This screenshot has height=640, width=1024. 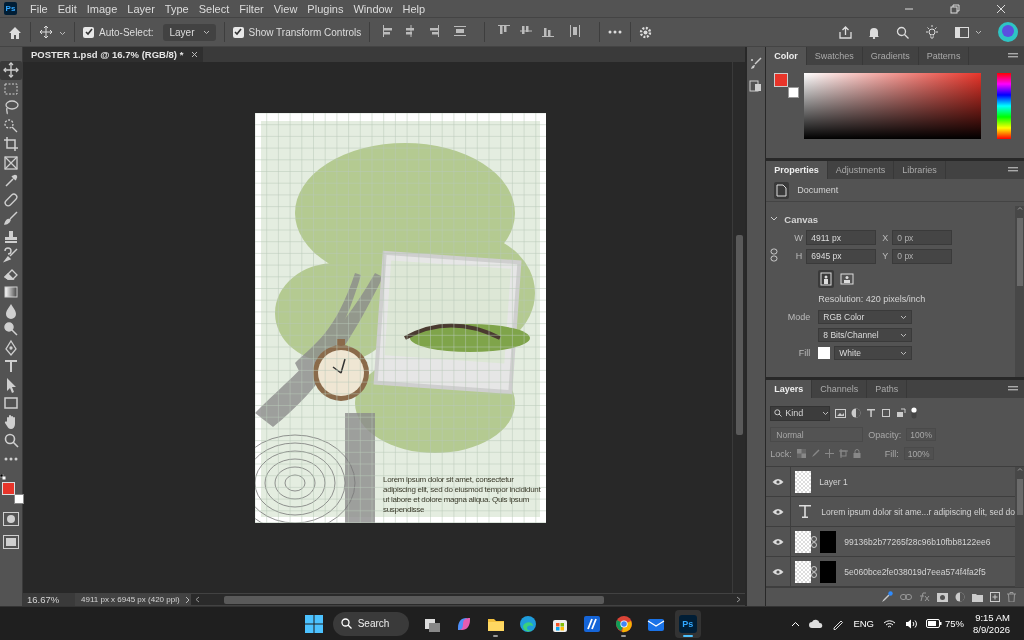 What do you see at coordinates (902, 32) in the screenshot?
I see `search-icon` at bounding box center [902, 32].